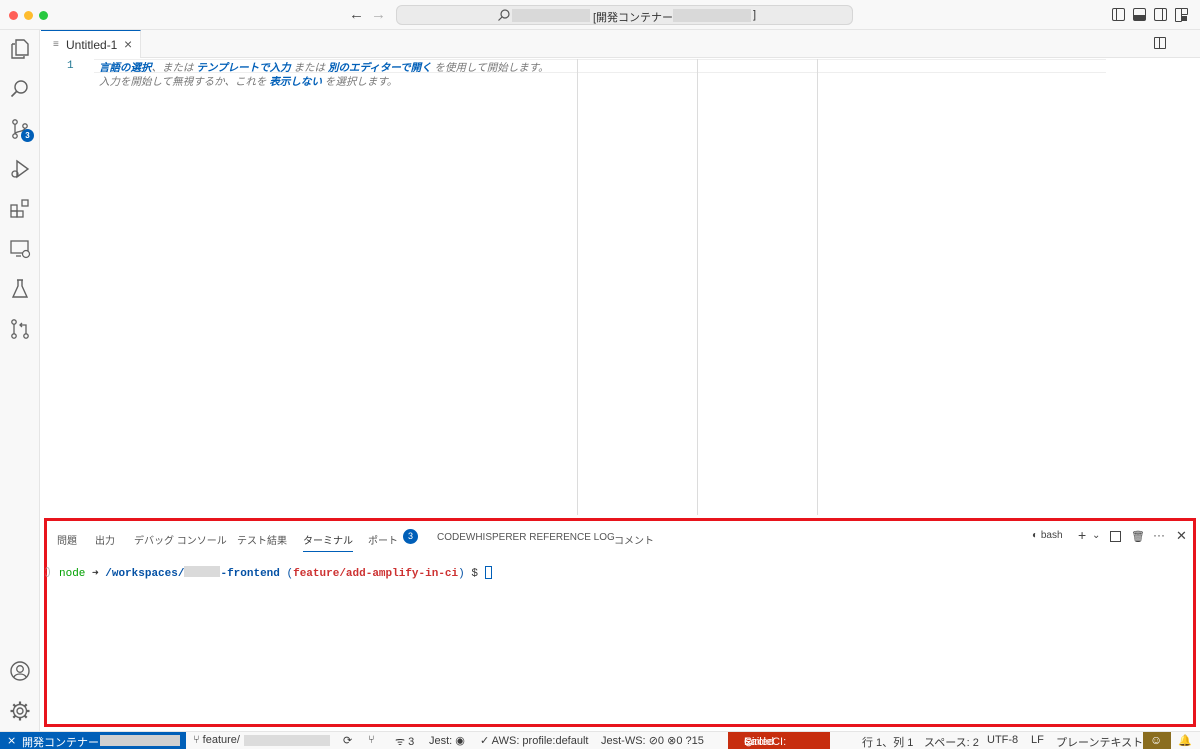 The image size is (1200, 749). I want to click on toggle-panel-icon, so click(1139, 14).